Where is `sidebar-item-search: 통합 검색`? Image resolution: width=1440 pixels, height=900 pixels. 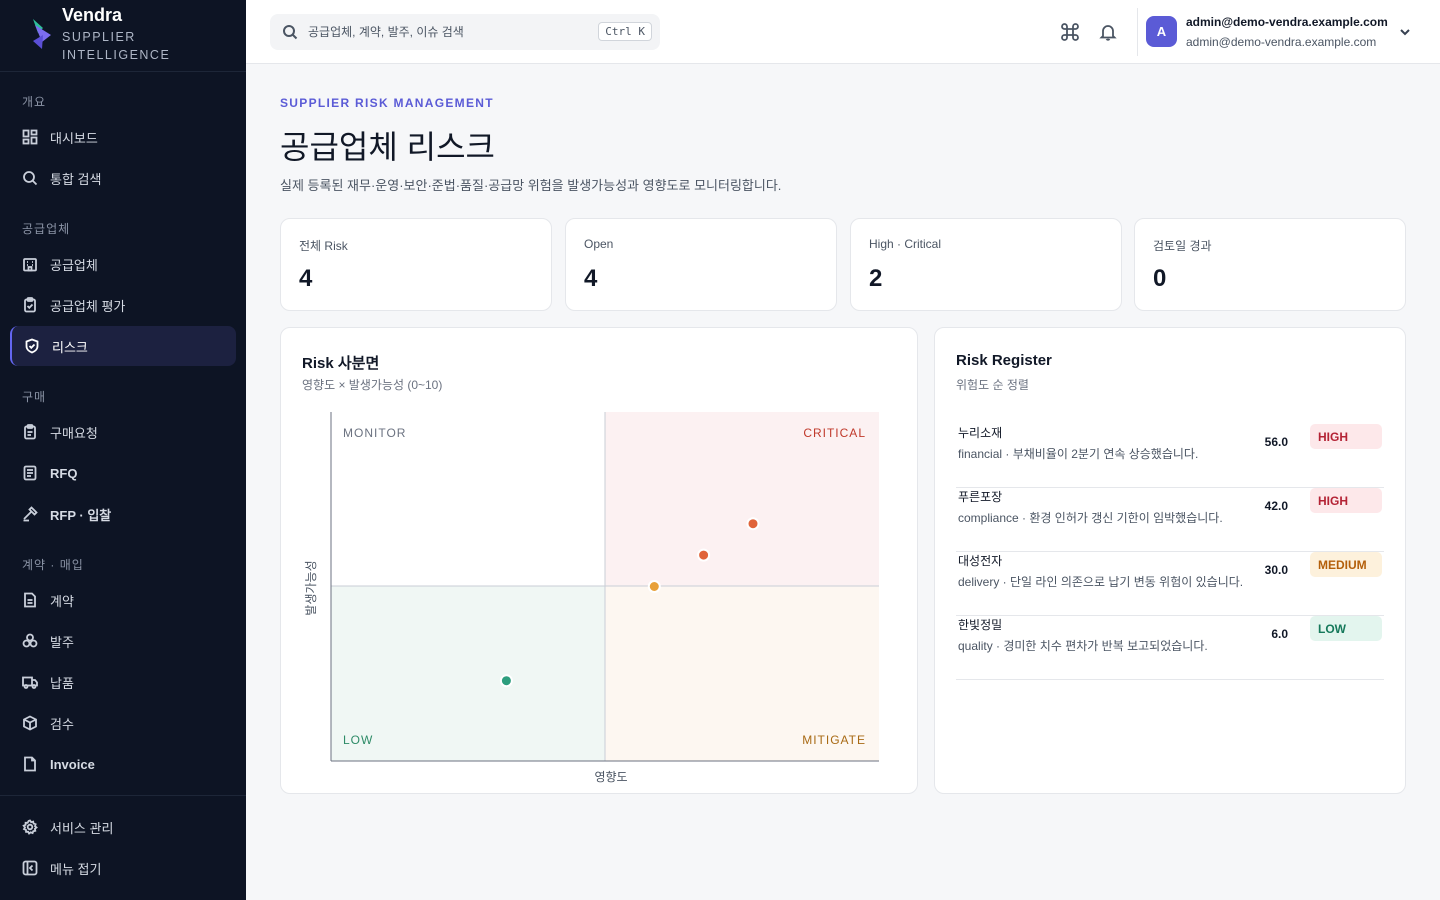 sidebar-item-search: 통합 검색 is located at coordinates (123, 178).